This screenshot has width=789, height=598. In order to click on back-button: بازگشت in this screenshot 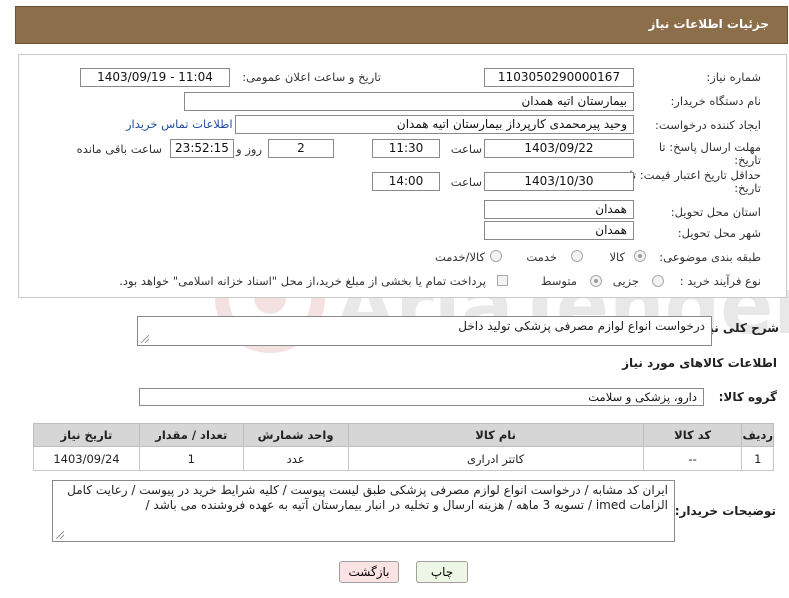, I will do `click(369, 572)`.